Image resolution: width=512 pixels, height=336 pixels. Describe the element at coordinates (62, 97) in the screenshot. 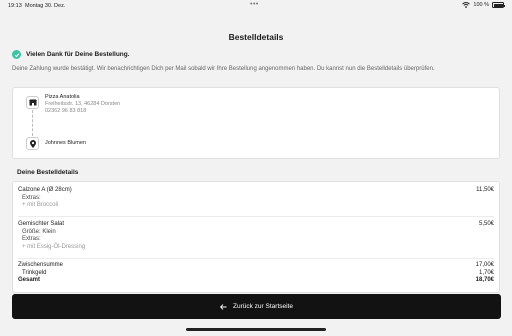

I see `restaurant-name: Pizza Anatolia` at that location.